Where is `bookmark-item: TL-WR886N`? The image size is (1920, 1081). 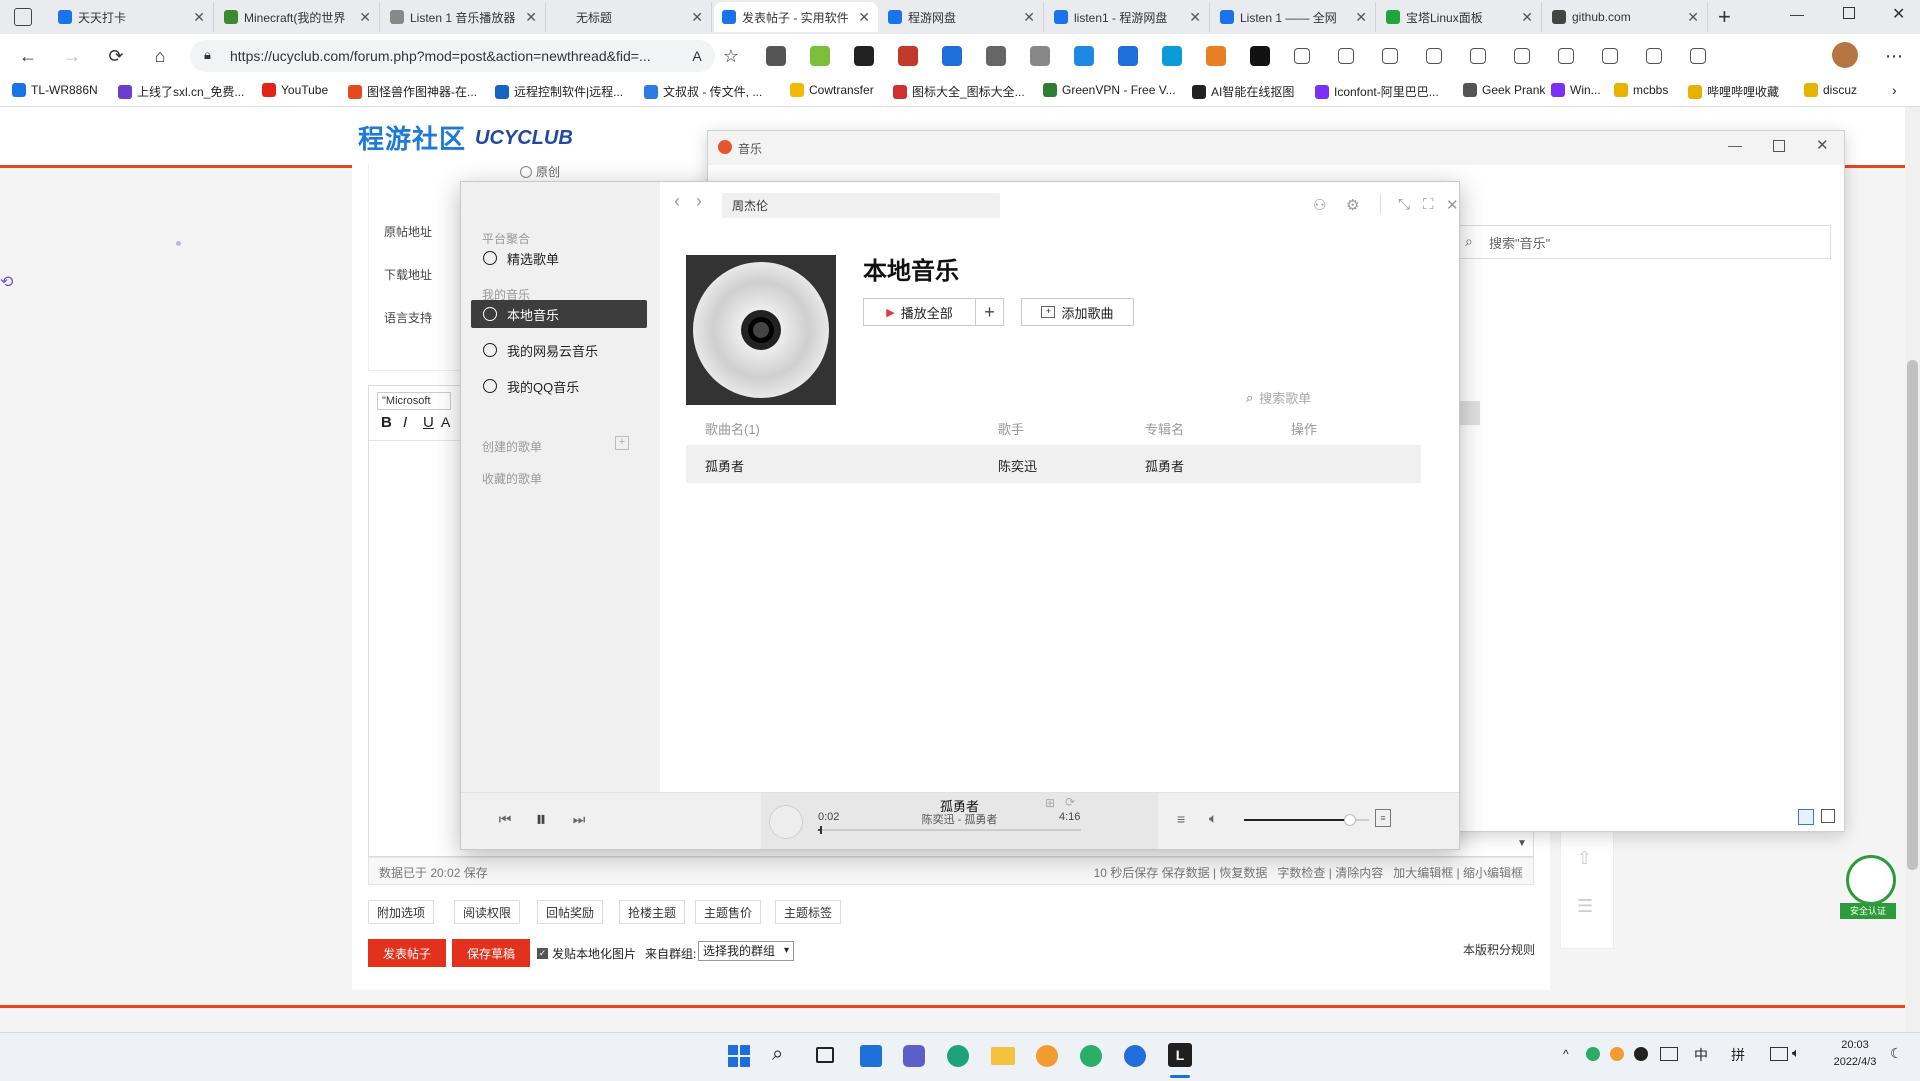 bookmark-item: TL-WR886N is located at coordinates (55, 90).